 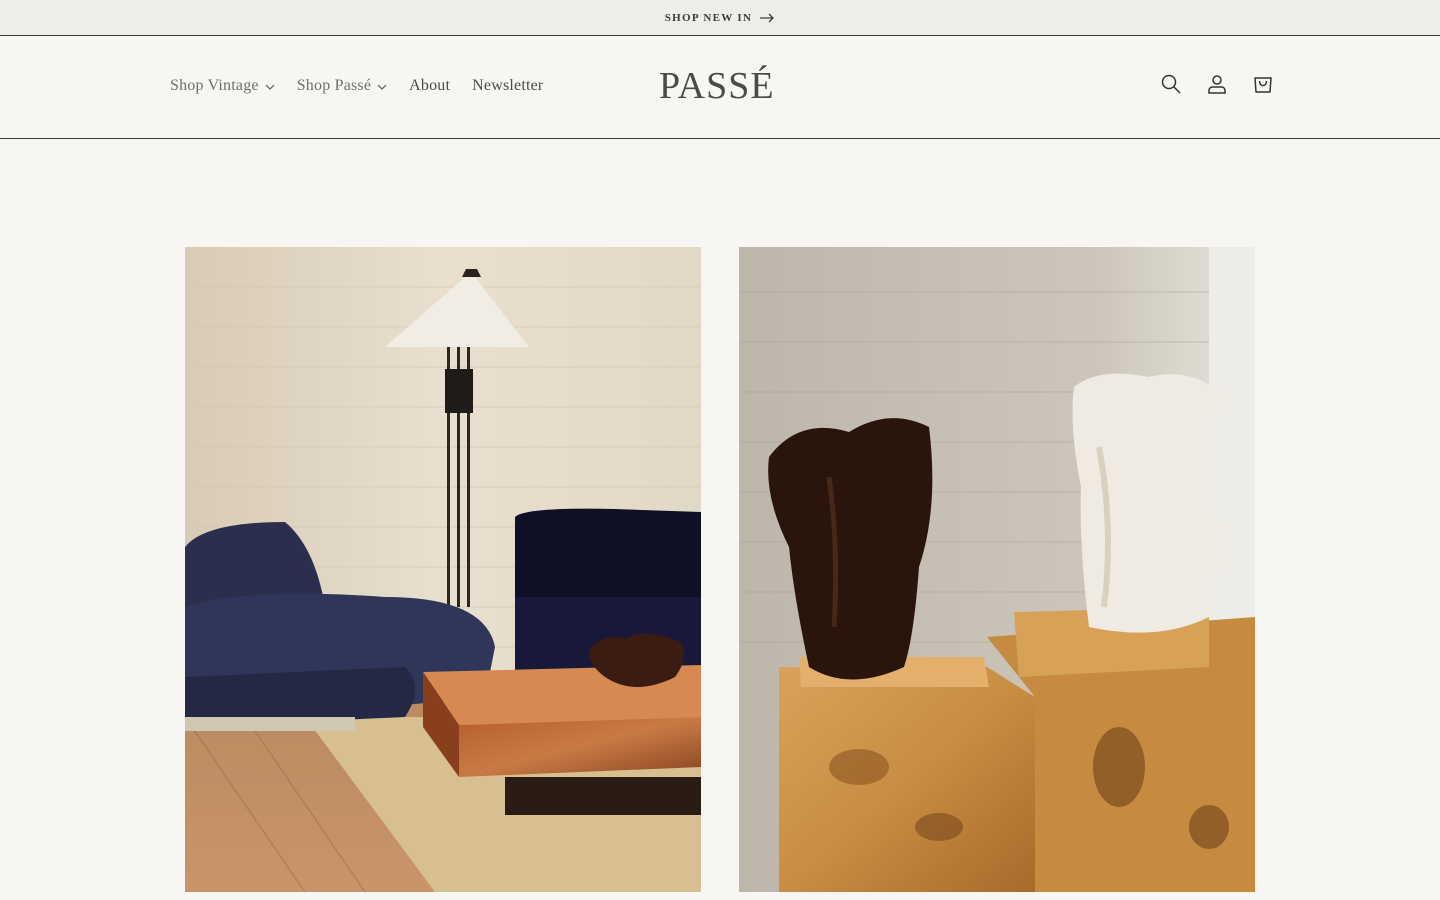 What do you see at coordinates (717, 86) in the screenshot?
I see `site-logo: PASSÉ` at bounding box center [717, 86].